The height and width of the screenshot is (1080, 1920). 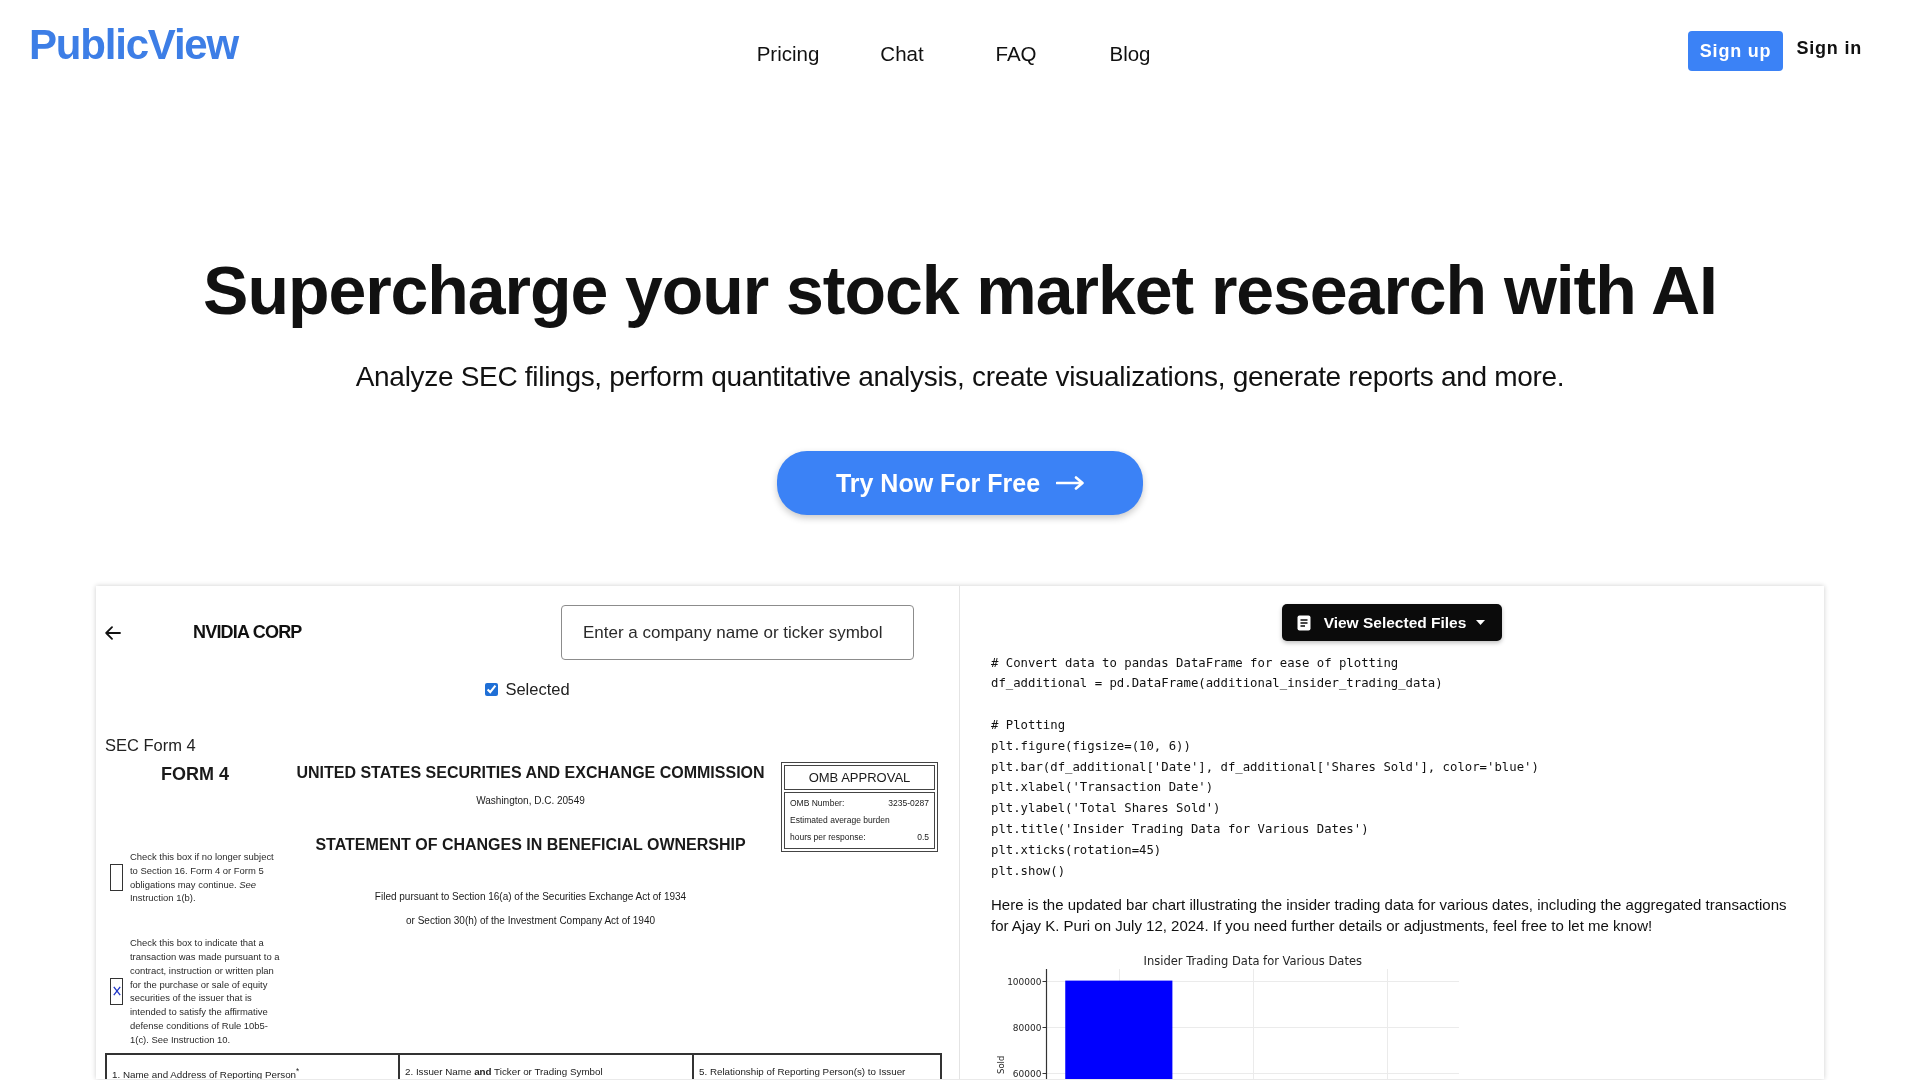 What do you see at coordinates (530, 800) in the screenshot?
I see `agency-address: Washington, D.C. 20549` at bounding box center [530, 800].